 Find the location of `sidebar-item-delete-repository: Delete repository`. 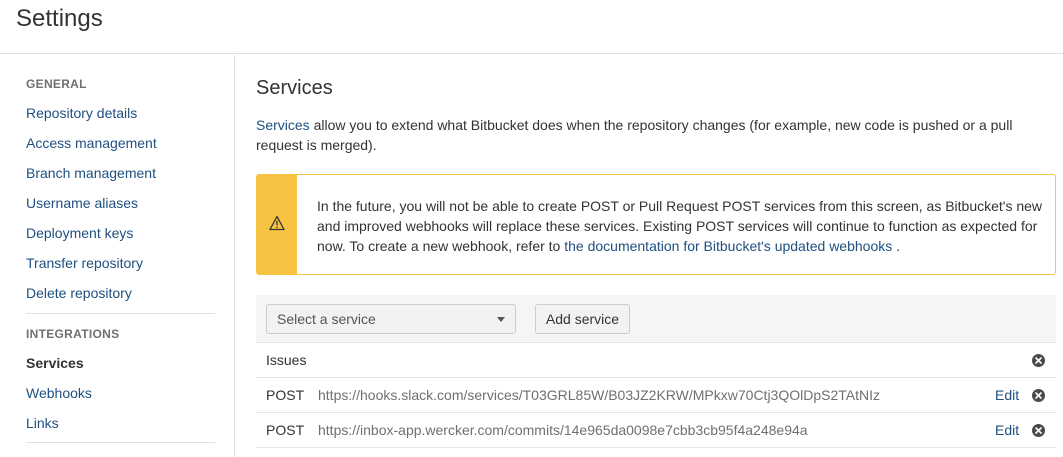

sidebar-item-delete-repository: Delete repository is located at coordinates (79, 293).